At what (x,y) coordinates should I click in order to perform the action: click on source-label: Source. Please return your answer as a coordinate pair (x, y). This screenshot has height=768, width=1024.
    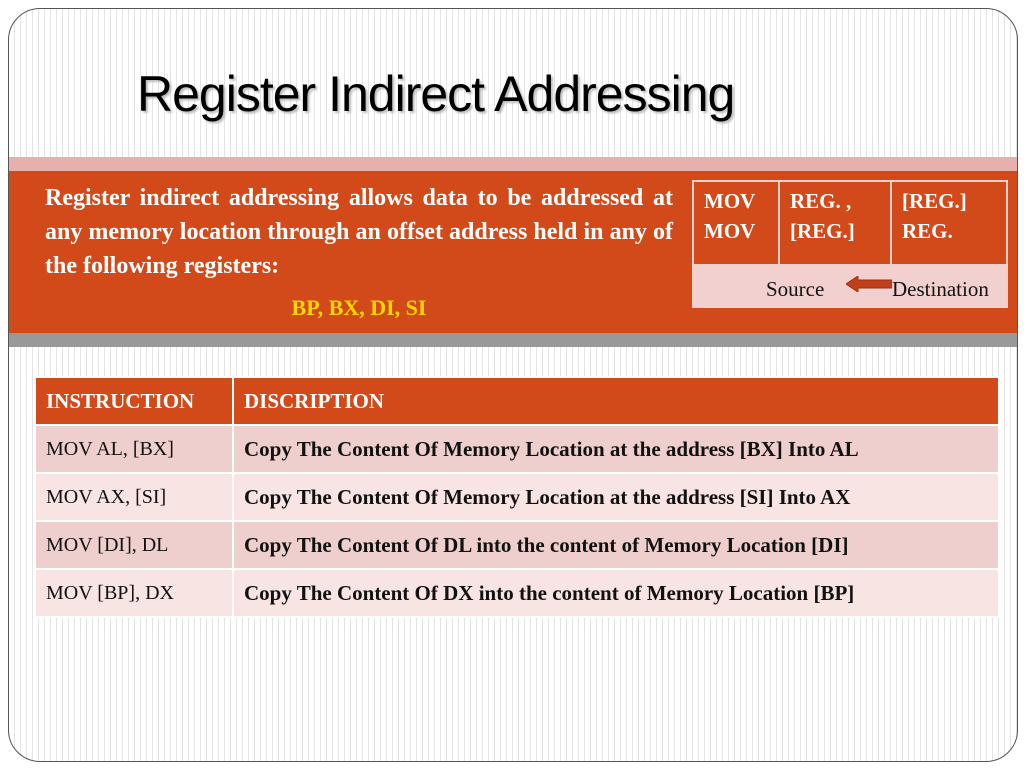
    Looking at the image, I should click on (795, 289).